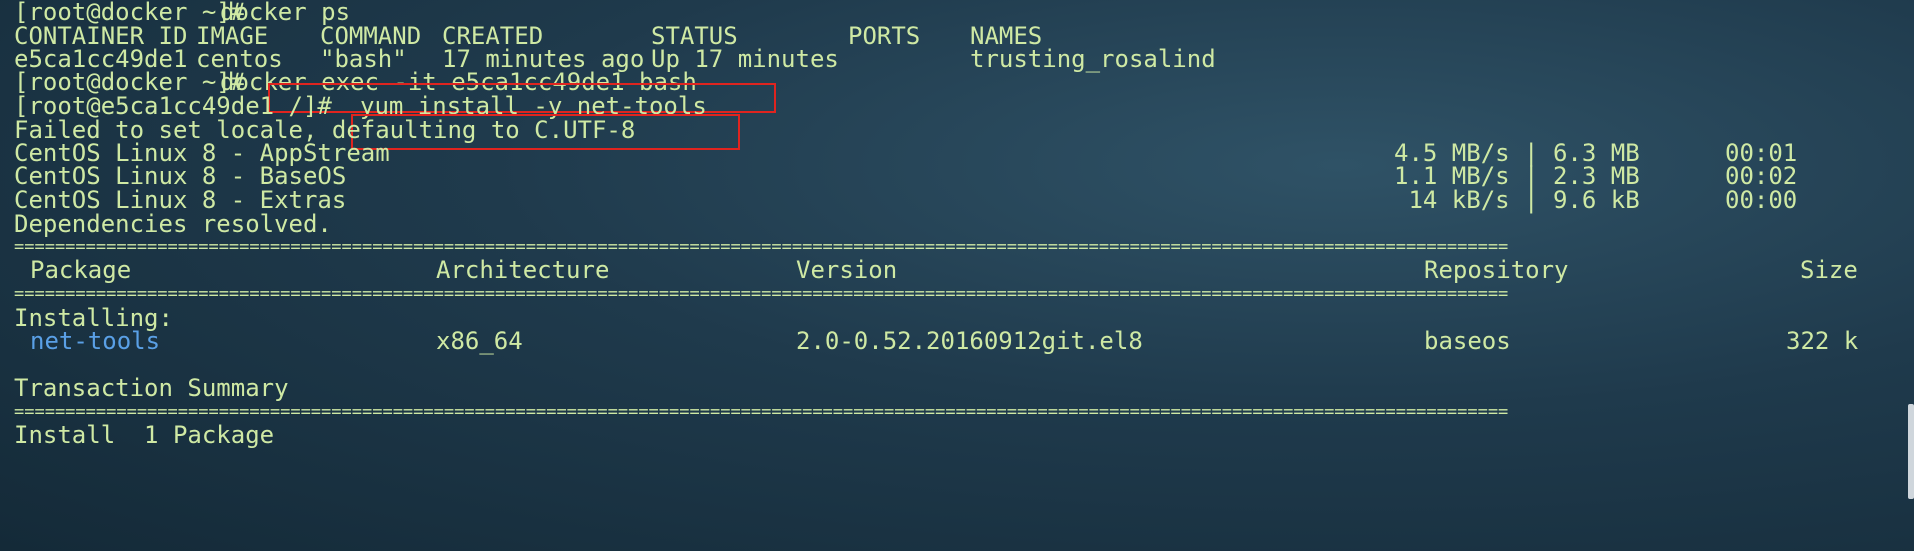  Describe the element at coordinates (1467, 341) in the screenshot. I see `package-repo: baseos` at that location.